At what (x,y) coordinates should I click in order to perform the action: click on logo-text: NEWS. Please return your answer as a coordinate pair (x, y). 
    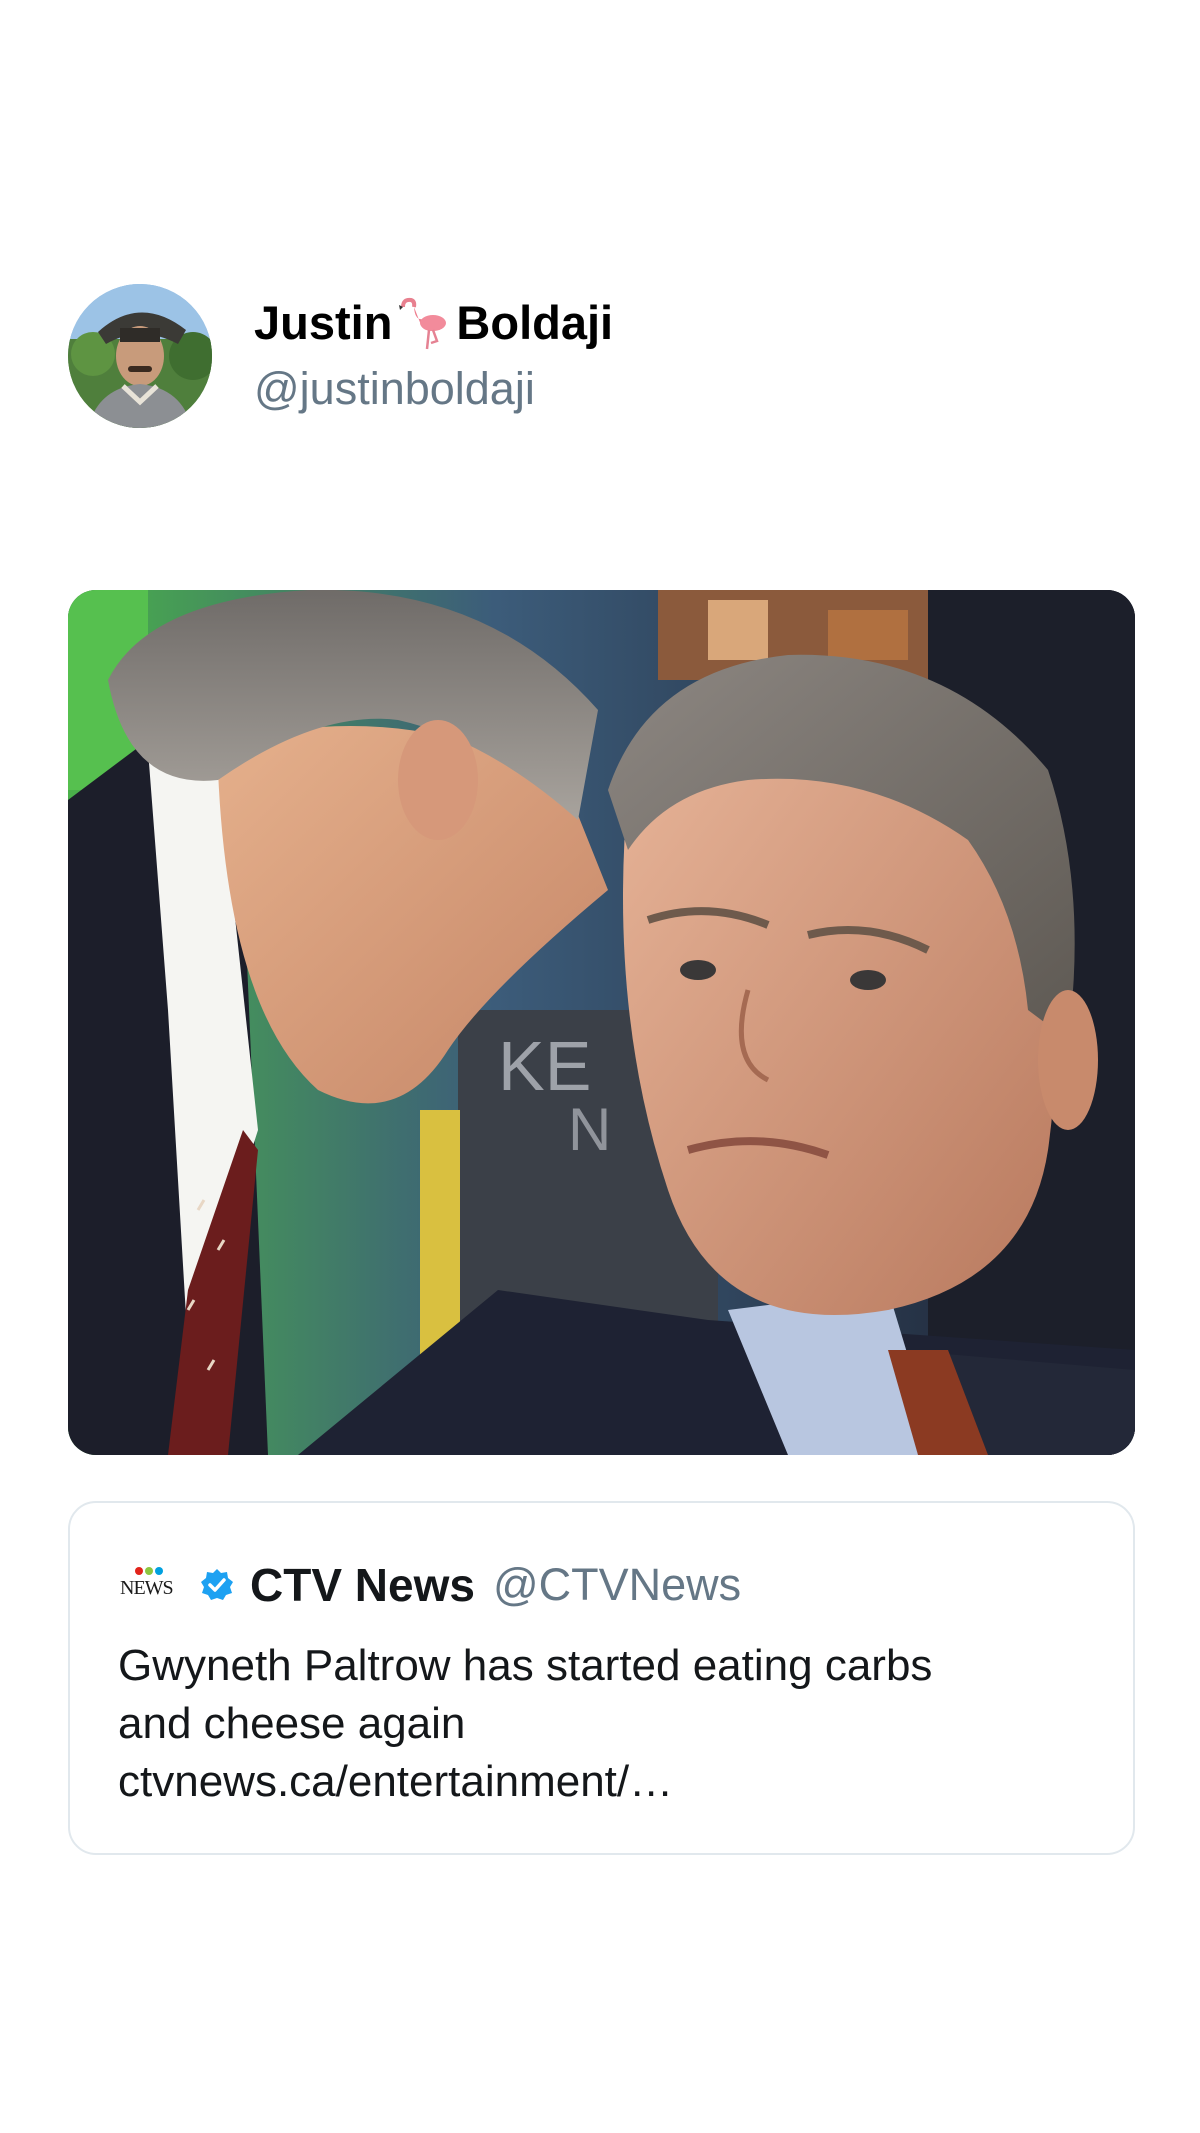
    Looking at the image, I should click on (147, 1588).